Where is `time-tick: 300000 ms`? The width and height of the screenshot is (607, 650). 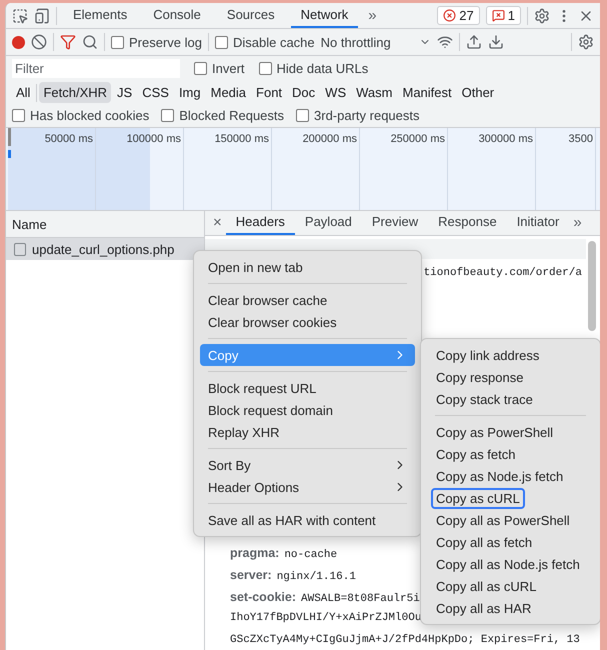
time-tick: 300000 ms is located at coordinates (492, 169).